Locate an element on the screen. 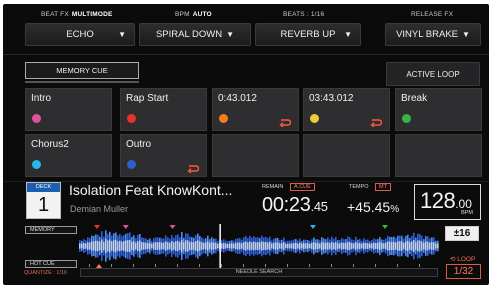  tempo-label: TEMPO is located at coordinates (359, 187).